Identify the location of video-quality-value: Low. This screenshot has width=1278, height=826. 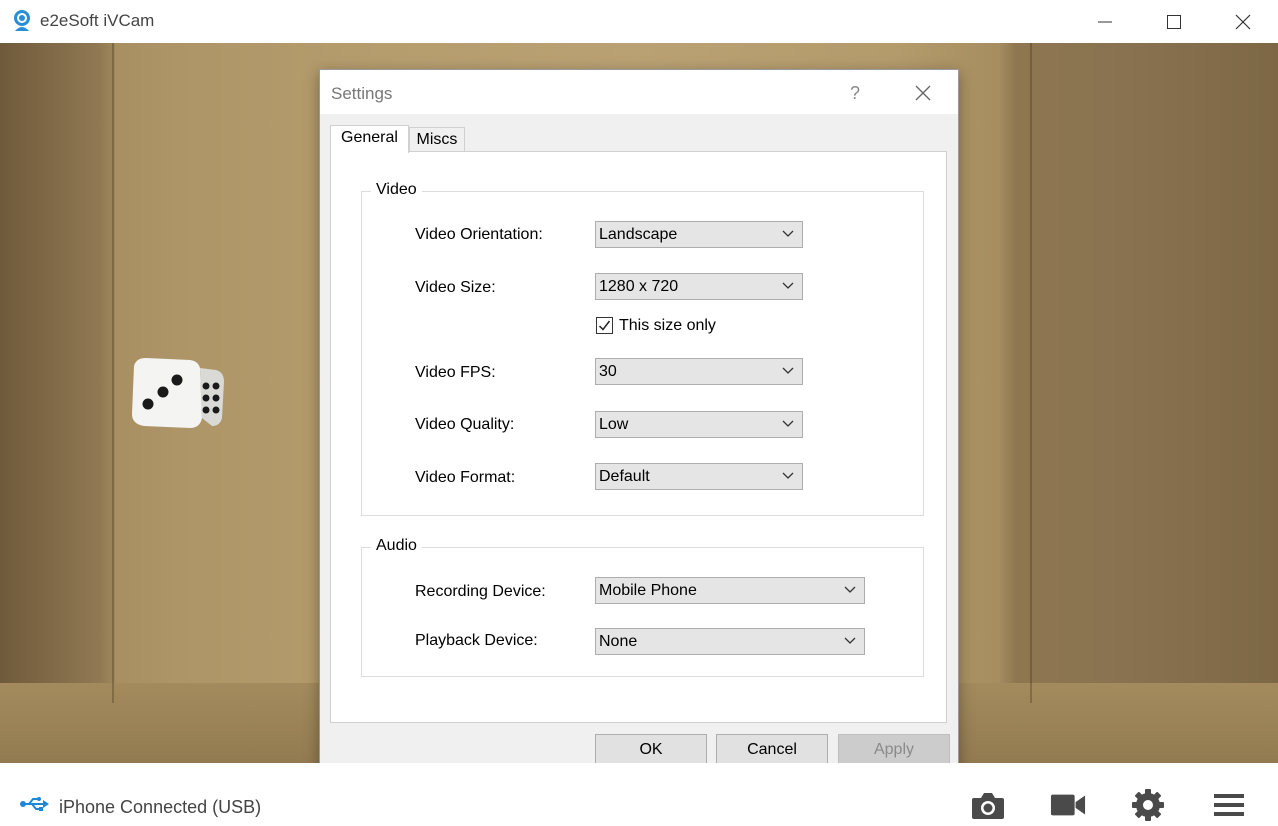
(614, 424).